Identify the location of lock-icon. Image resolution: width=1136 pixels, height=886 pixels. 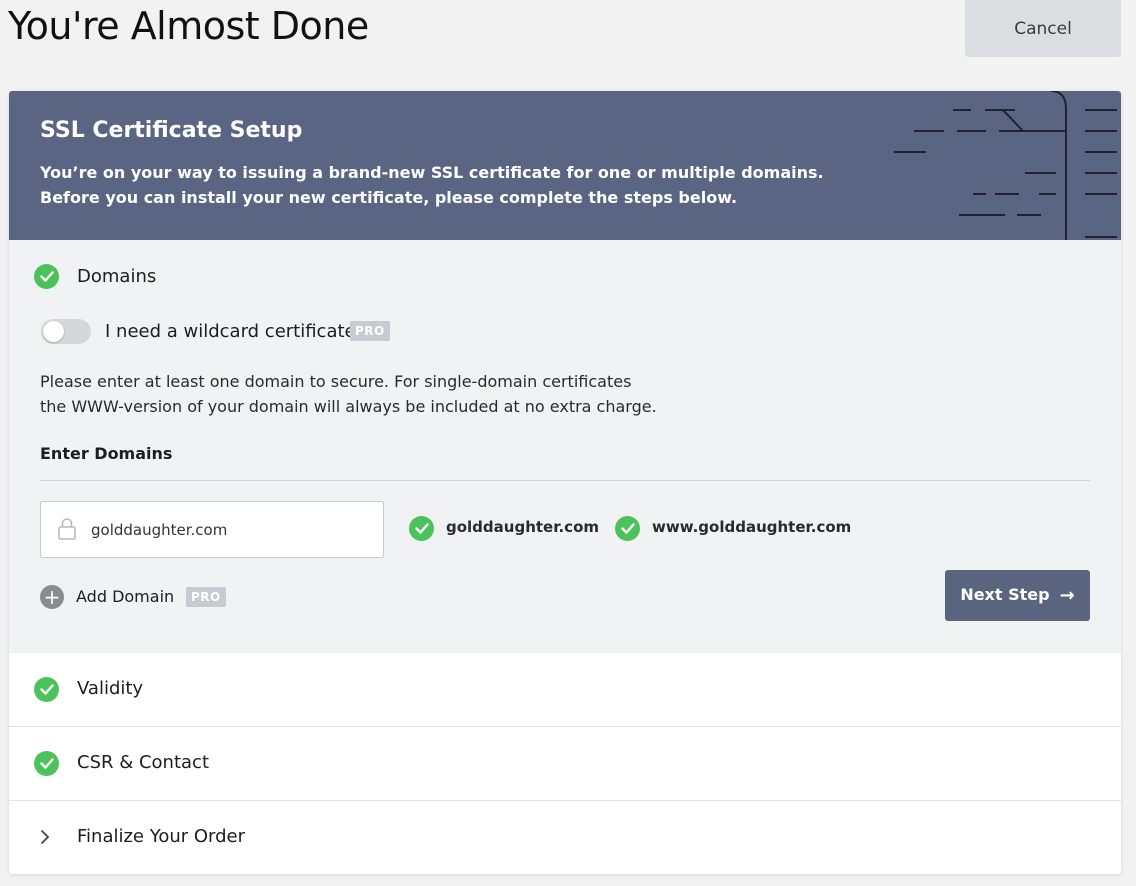
(67, 529).